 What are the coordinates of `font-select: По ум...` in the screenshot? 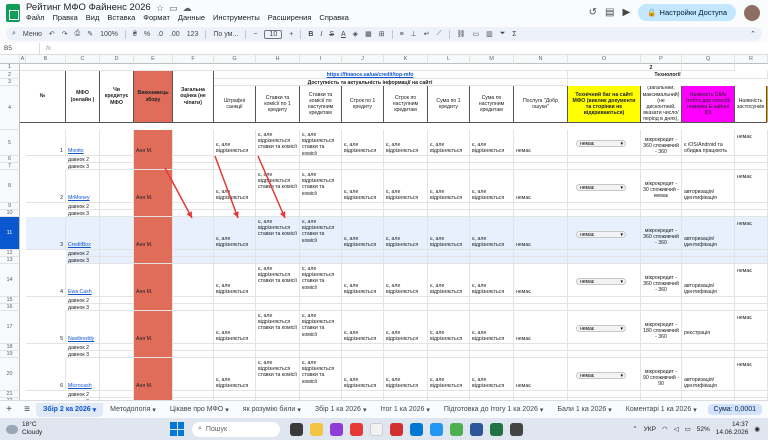 It's located at (225, 34).